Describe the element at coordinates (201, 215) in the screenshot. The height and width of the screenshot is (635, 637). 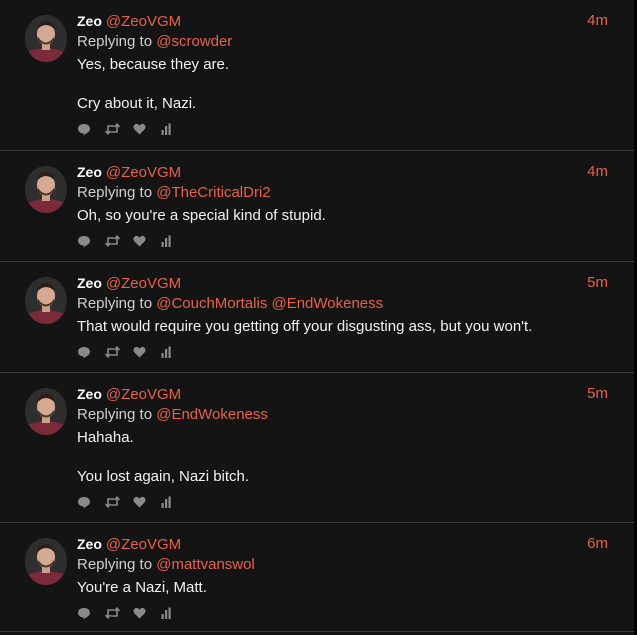
I see `tweet-paragraph: Oh, so you're a special kind of stupid.` at that location.